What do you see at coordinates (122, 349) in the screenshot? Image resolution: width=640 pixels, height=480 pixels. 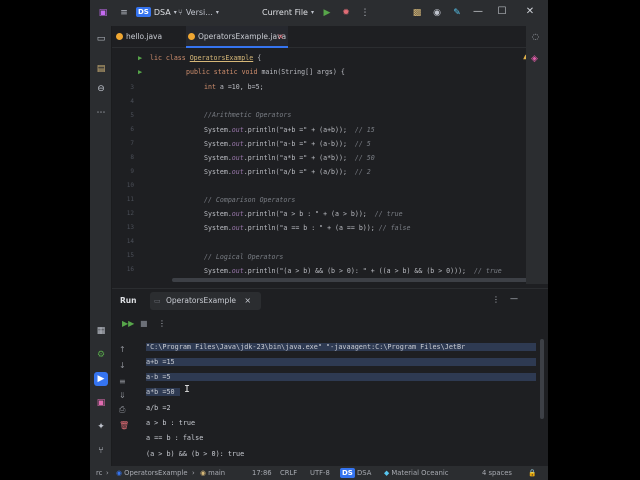 I see `scroll-up-icon: ↑` at bounding box center [122, 349].